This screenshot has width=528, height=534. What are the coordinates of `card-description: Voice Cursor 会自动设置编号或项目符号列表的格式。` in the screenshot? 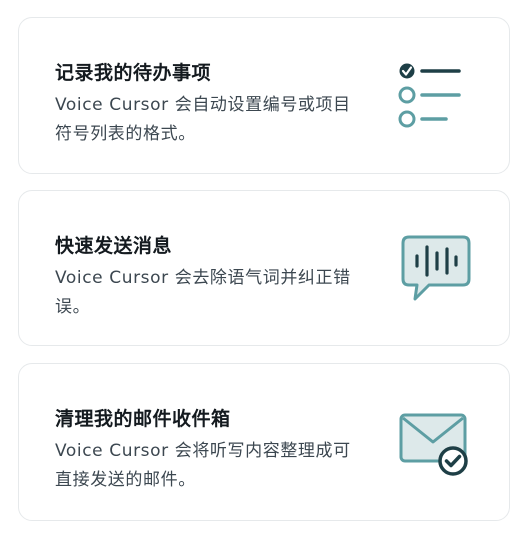 It's located at (203, 119).